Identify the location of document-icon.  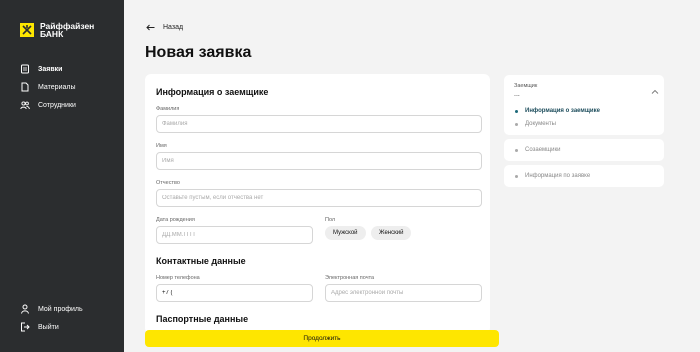
(25, 69).